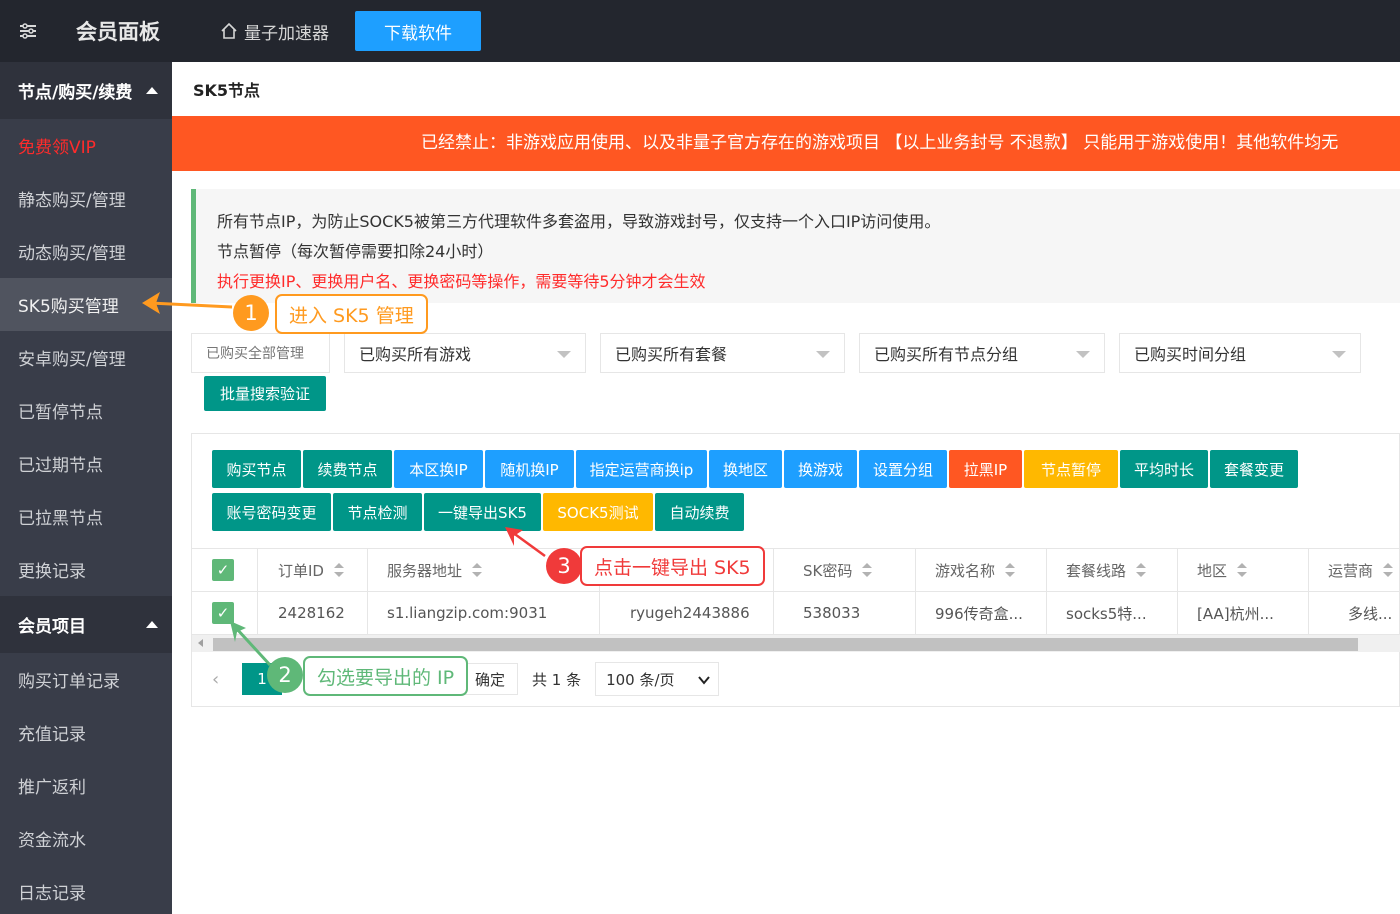  What do you see at coordinates (200, 643) in the screenshot?
I see `scroll-left-icon` at bounding box center [200, 643].